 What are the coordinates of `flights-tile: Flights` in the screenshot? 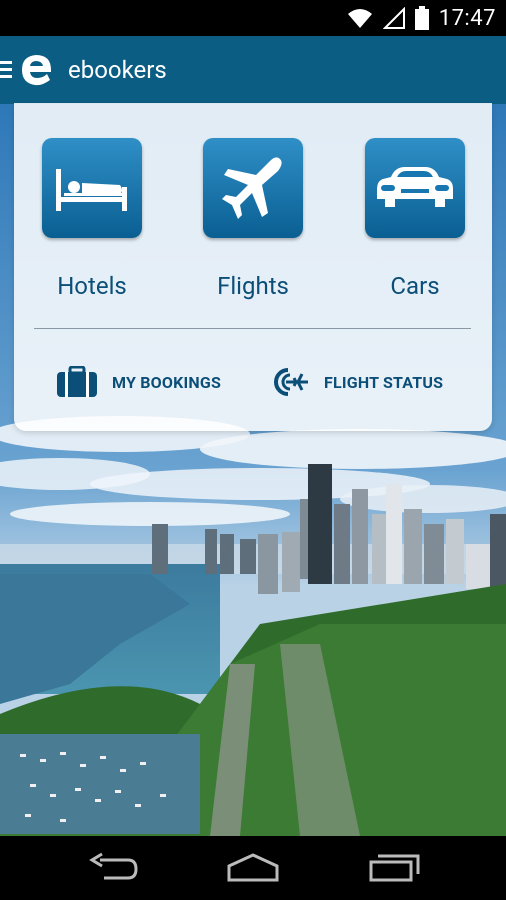 It's located at (253, 219).